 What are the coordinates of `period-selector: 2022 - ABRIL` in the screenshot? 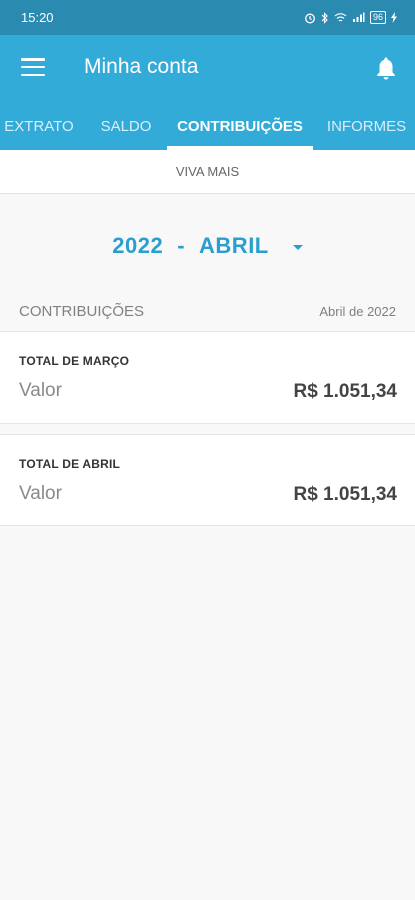 It's located at (207, 246).